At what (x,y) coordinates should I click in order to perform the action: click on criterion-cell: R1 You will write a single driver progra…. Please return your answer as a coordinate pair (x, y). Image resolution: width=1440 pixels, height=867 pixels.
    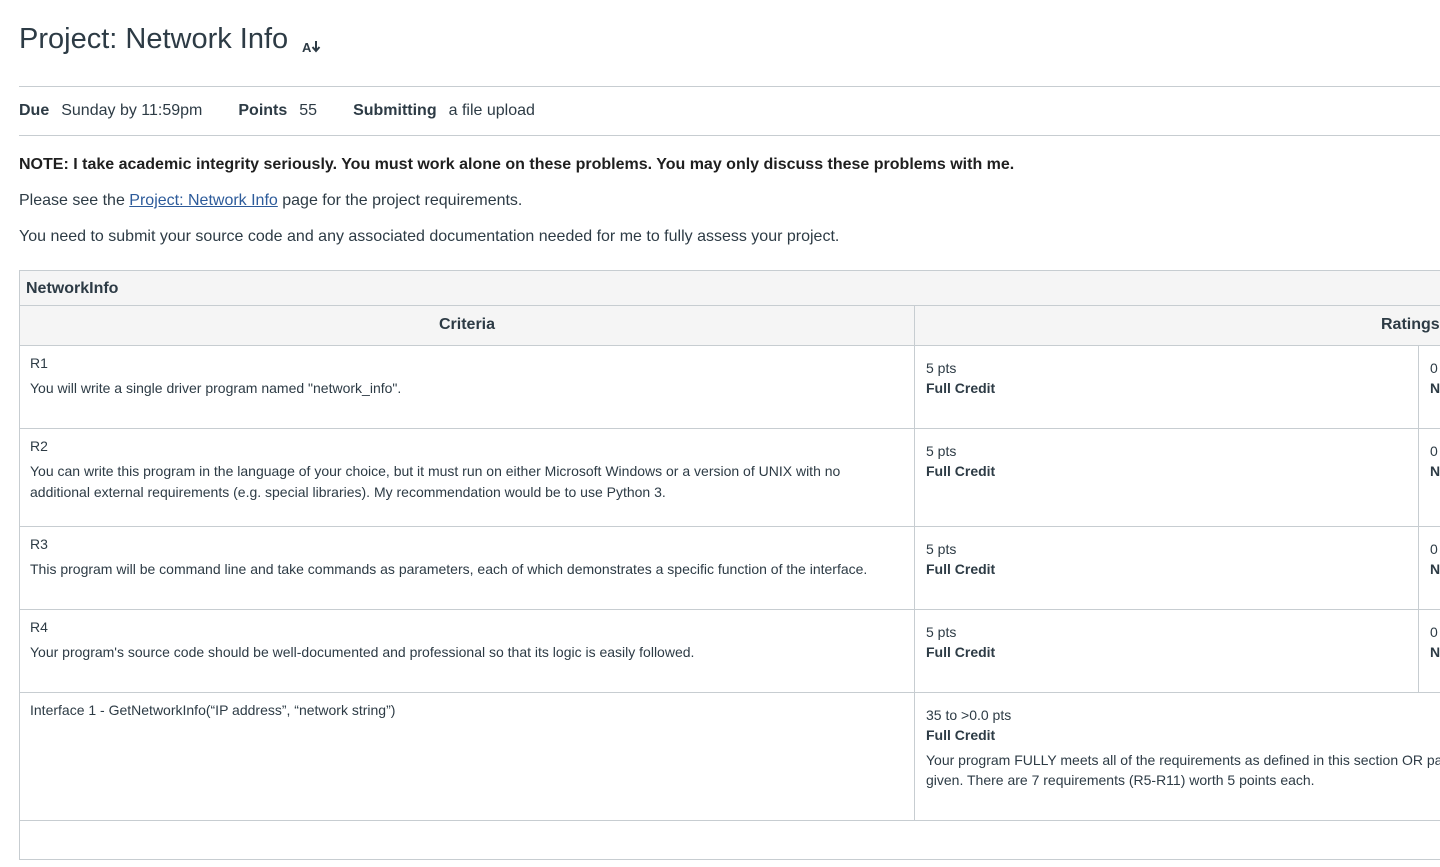
    Looking at the image, I should click on (467, 387).